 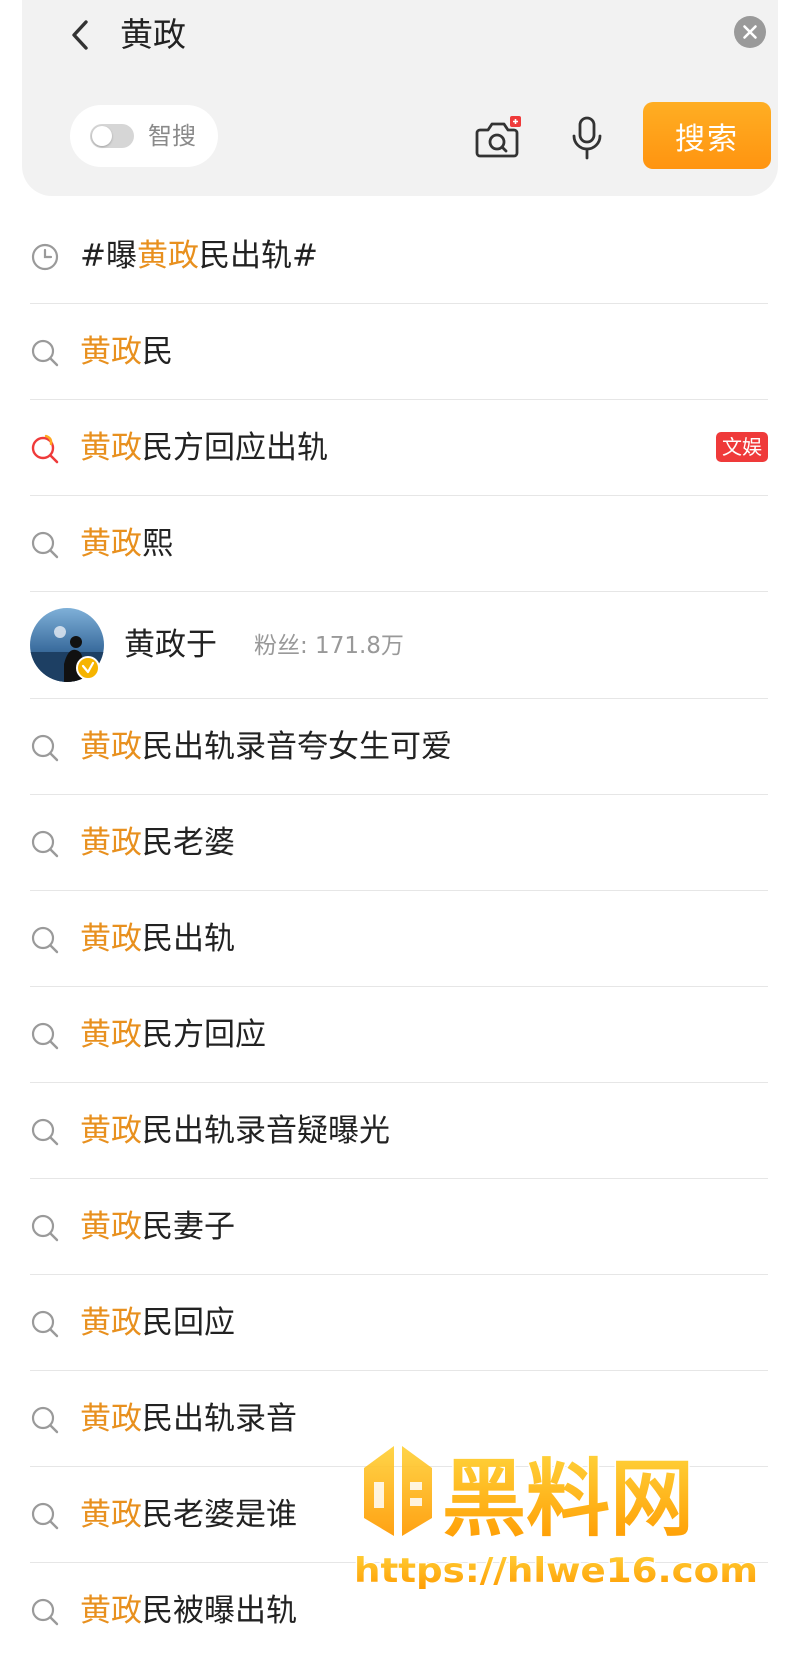 I want to click on suggestion-text: 黄政民方回应, so click(x=173, y=1035).